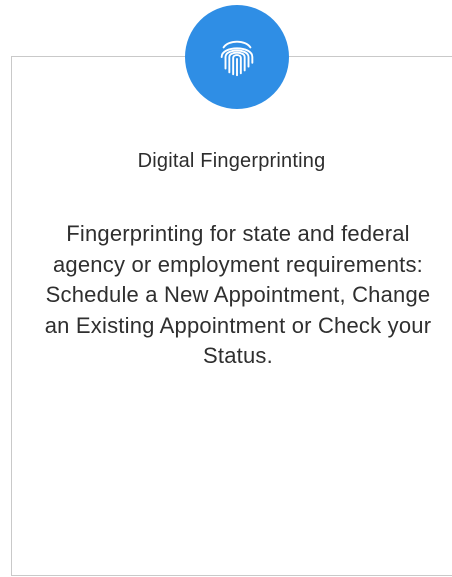 This screenshot has height=577, width=452. I want to click on card-title: Digital Fingerprinting, so click(231, 161).